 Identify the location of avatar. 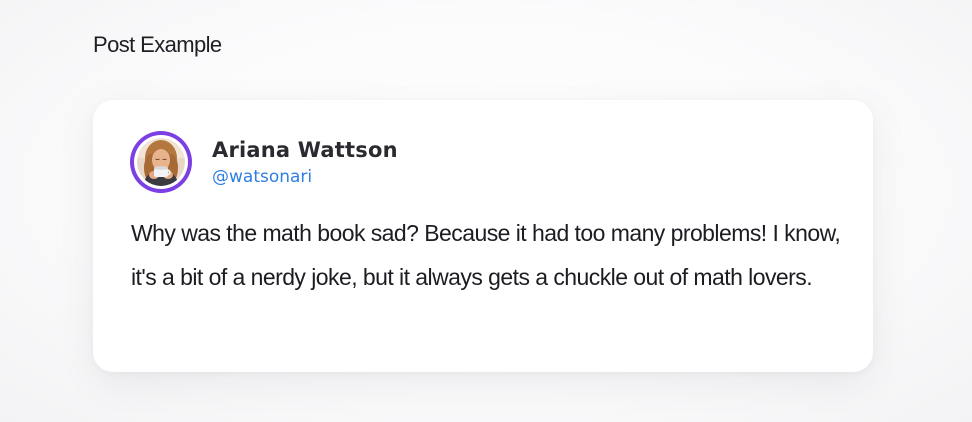
(161, 162).